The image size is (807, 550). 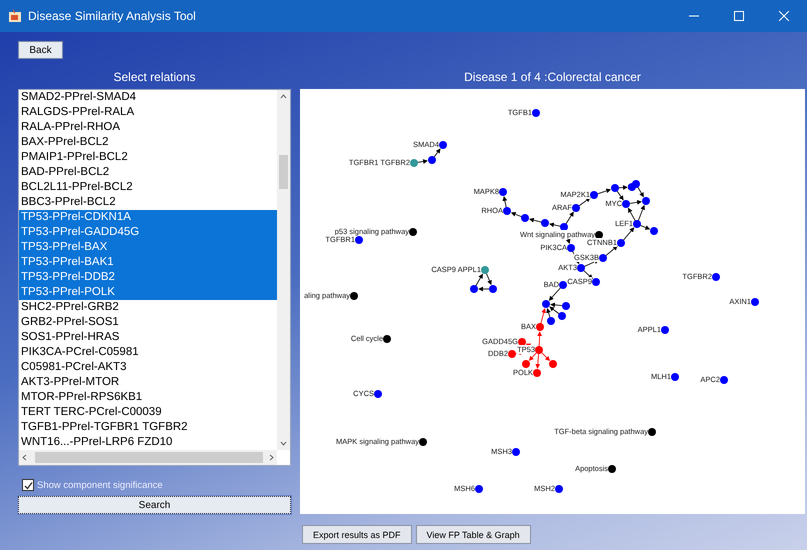 I want to click on relation-item: TERT TERC-PCrel-C00039, so click(x=148, y=412).